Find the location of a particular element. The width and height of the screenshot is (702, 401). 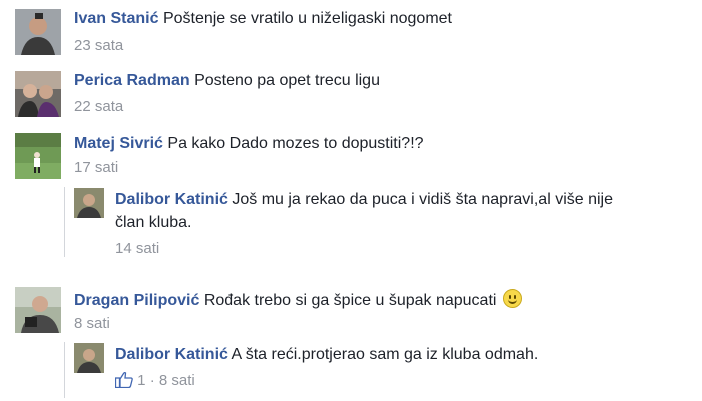

comment-text: Rođak trebo si ga špice u šupak napucati is located at coordinates (350, 300).